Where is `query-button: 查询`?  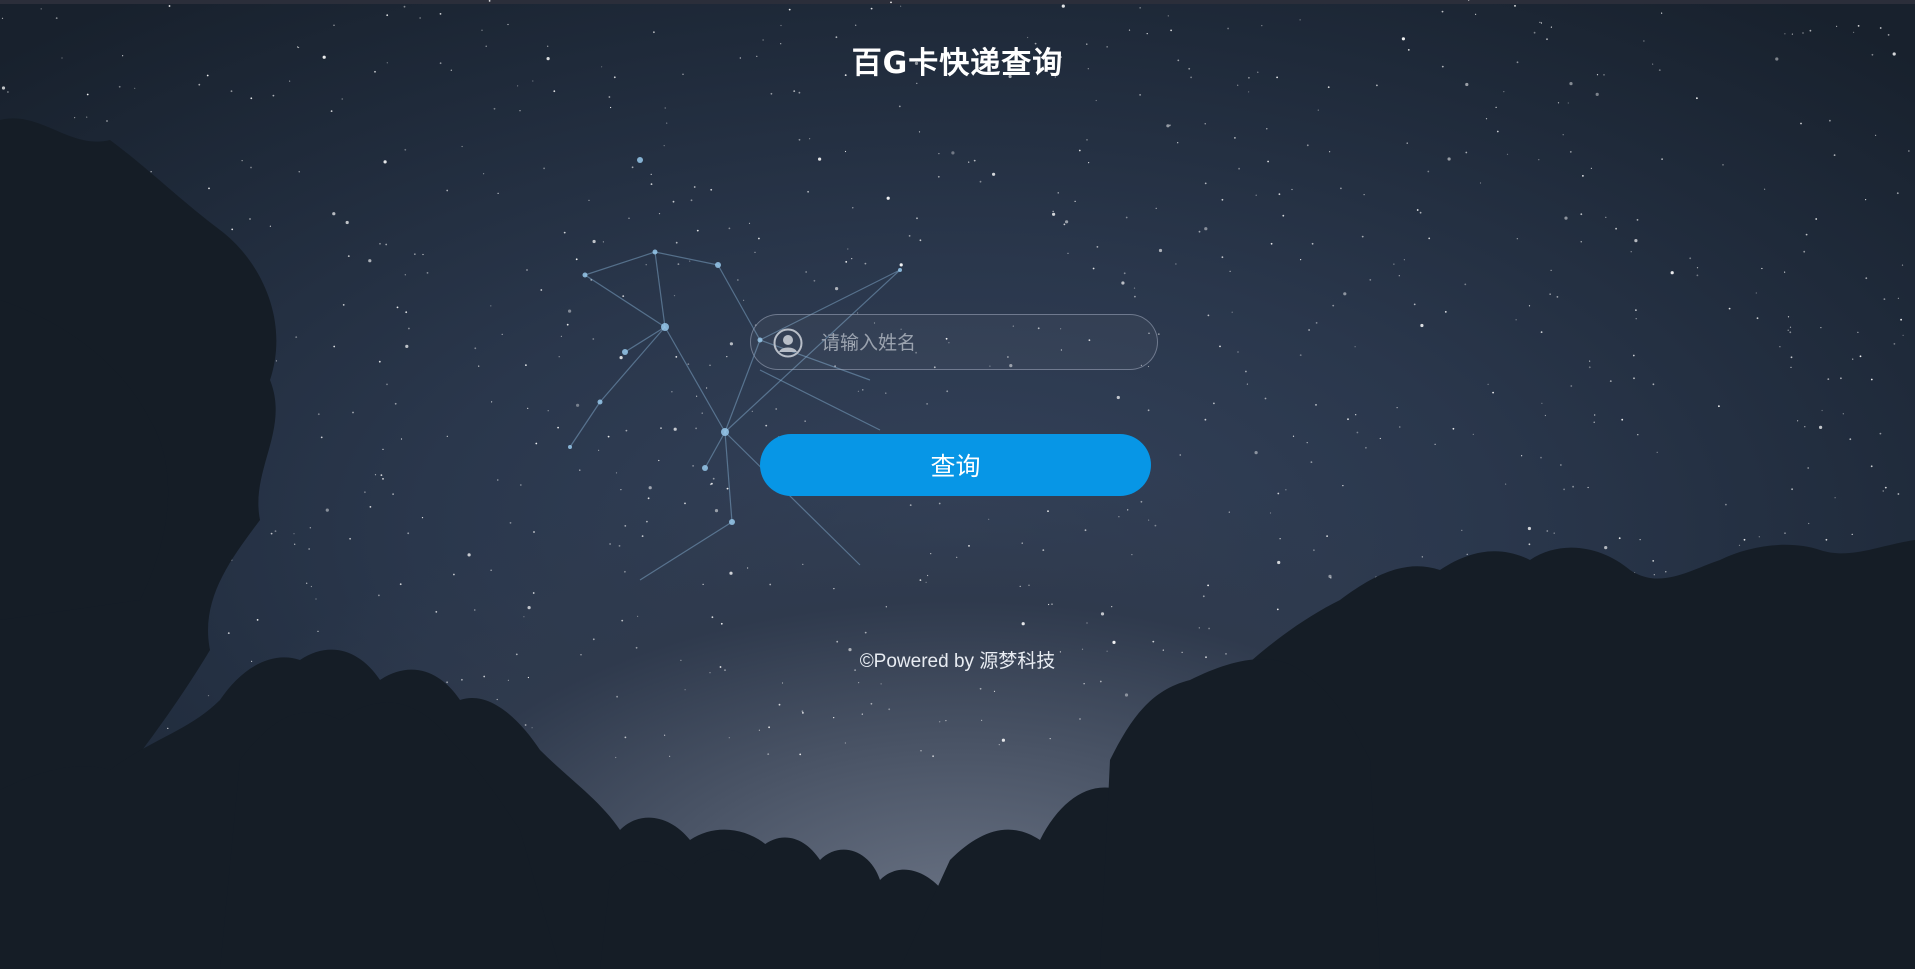
query-button: 查询 is located at coordinates (955, 465).